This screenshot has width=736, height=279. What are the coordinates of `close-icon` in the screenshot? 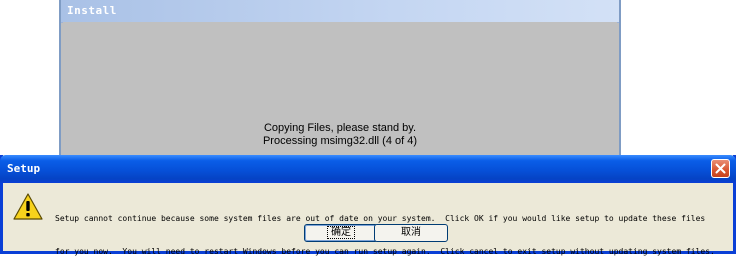 It's located at (720, 168).